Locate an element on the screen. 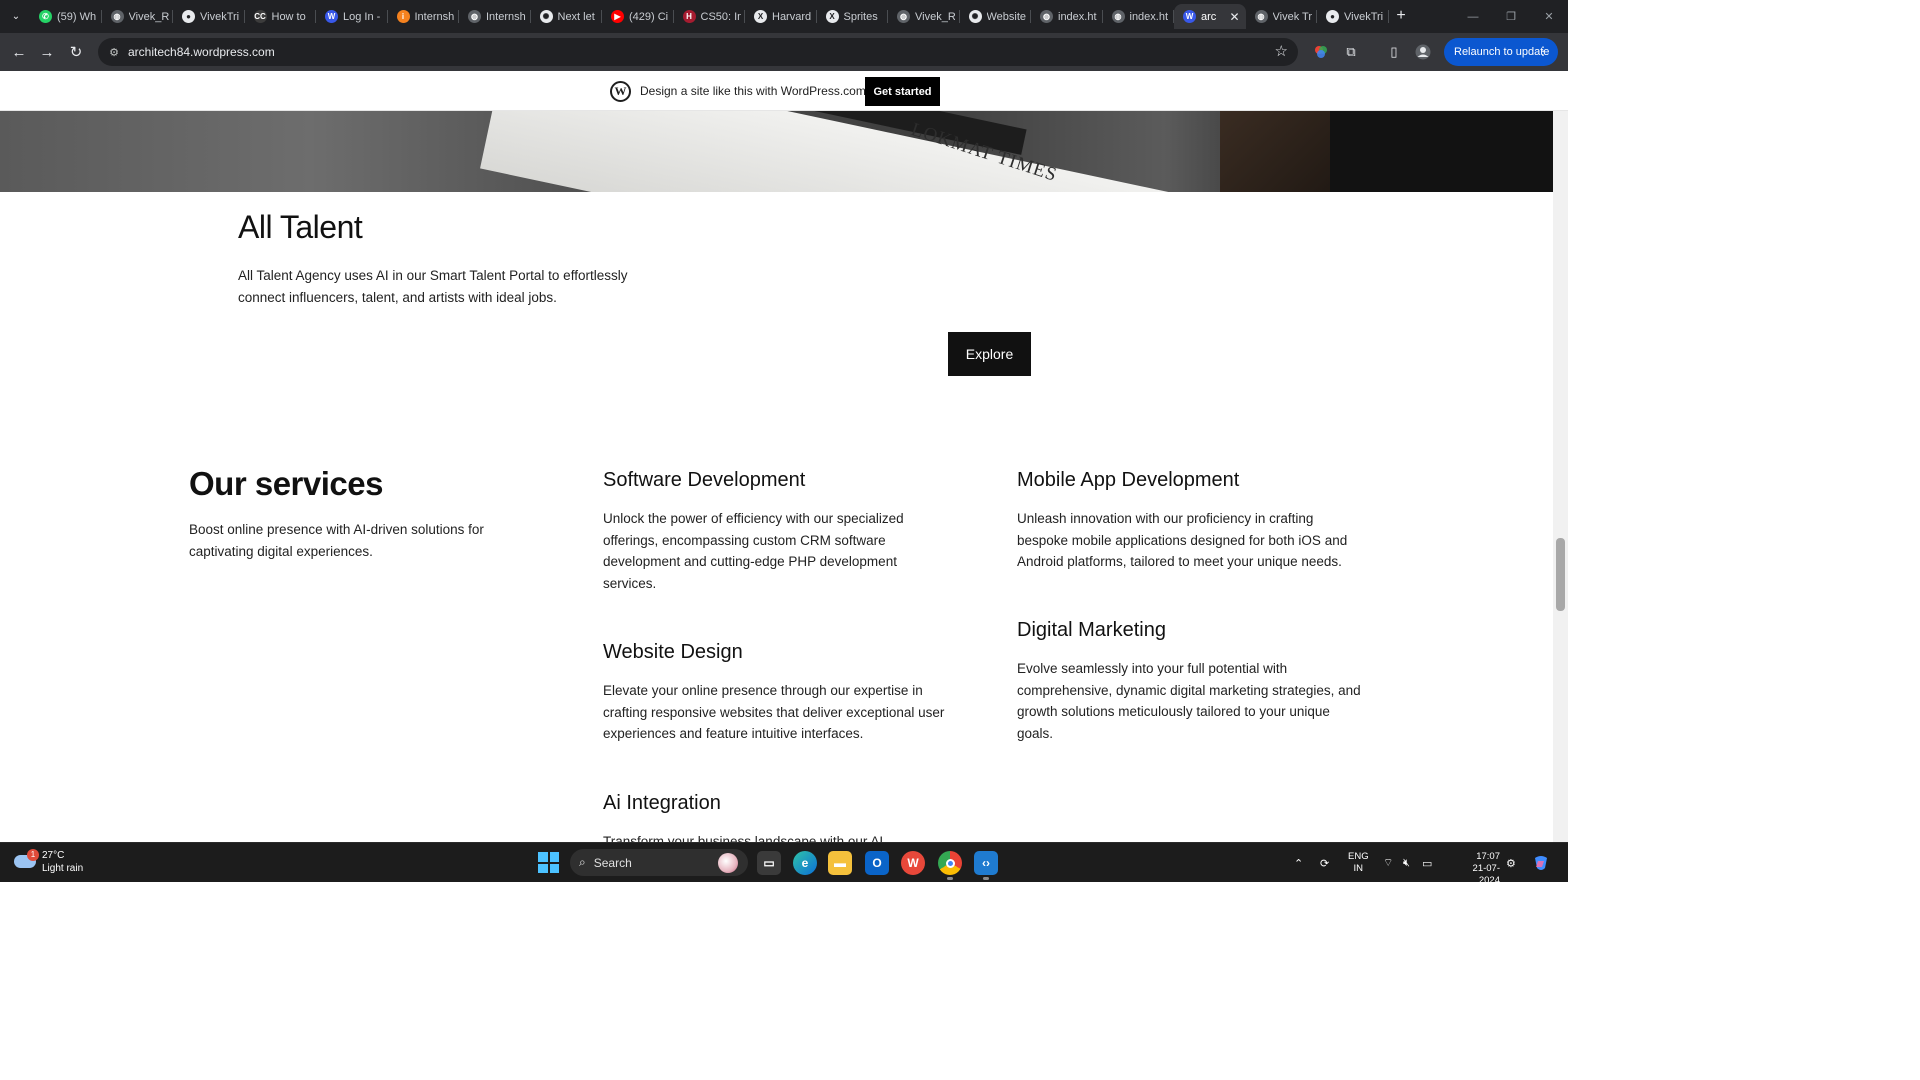 This screenshot has width=1920, height=1080. sync-icon: ⟳ is located at coordinates (1324, 863).